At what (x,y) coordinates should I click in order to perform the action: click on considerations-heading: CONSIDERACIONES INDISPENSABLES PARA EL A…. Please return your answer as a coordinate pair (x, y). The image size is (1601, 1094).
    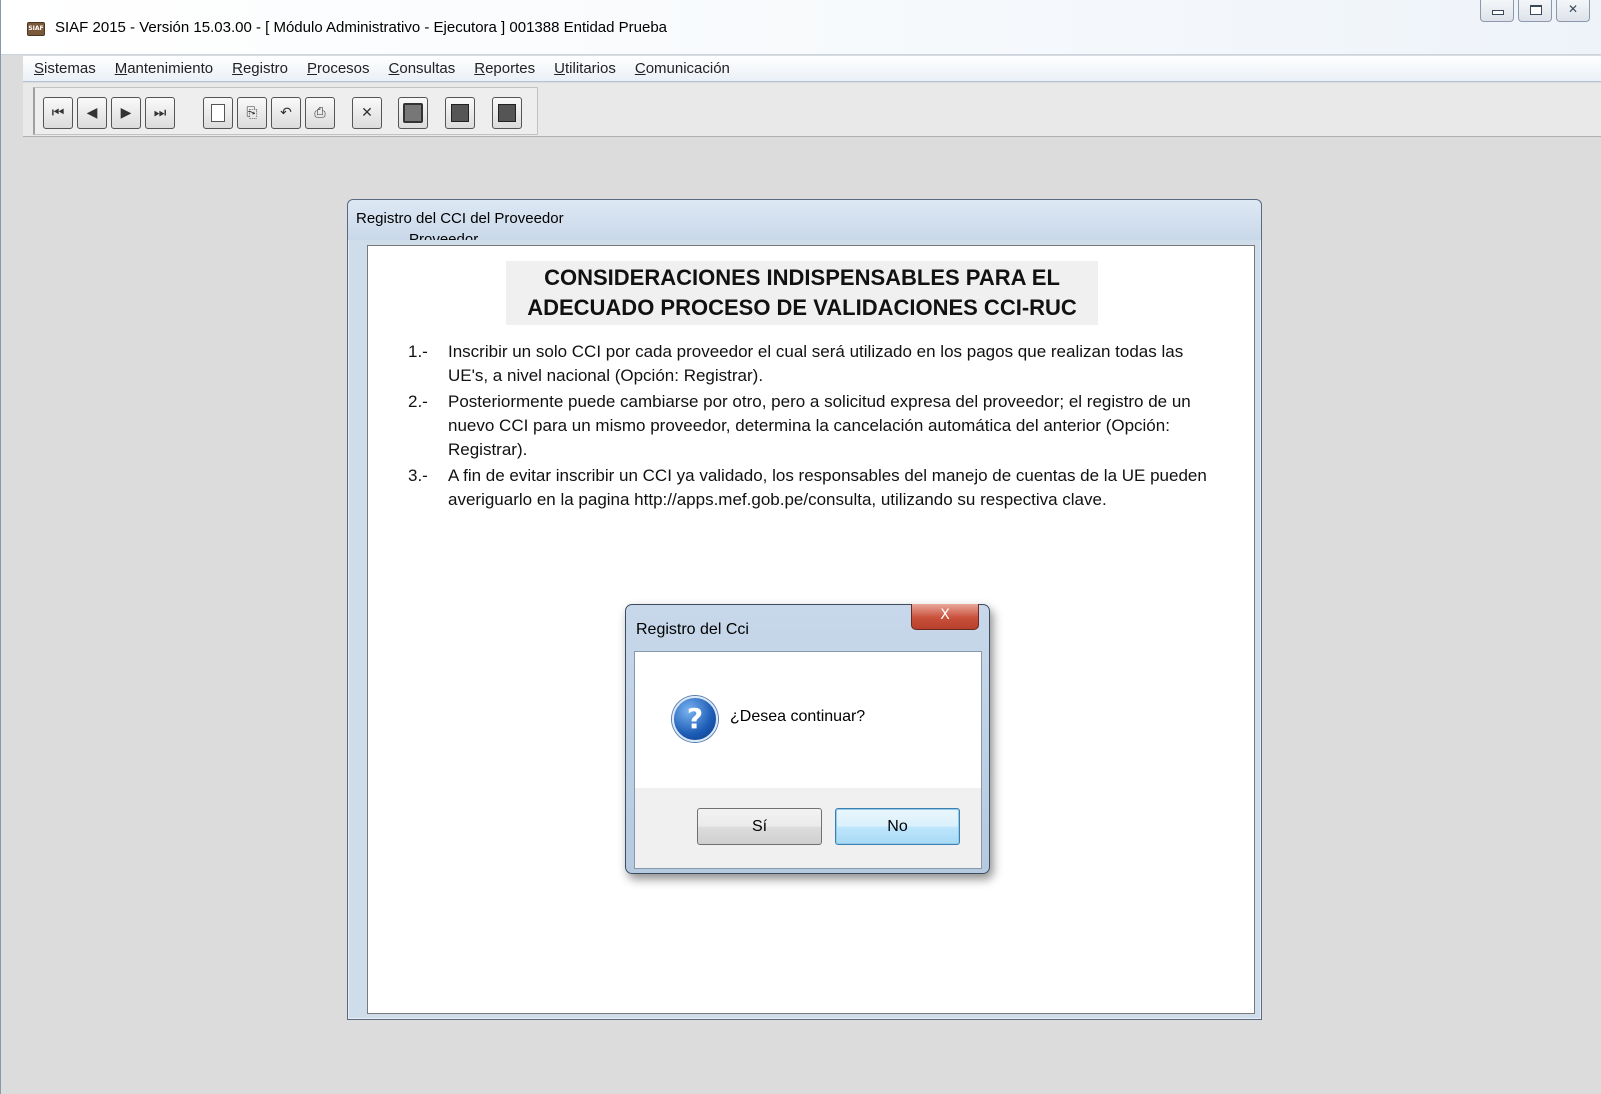
    Looking at the image, I should click on (802, 293).